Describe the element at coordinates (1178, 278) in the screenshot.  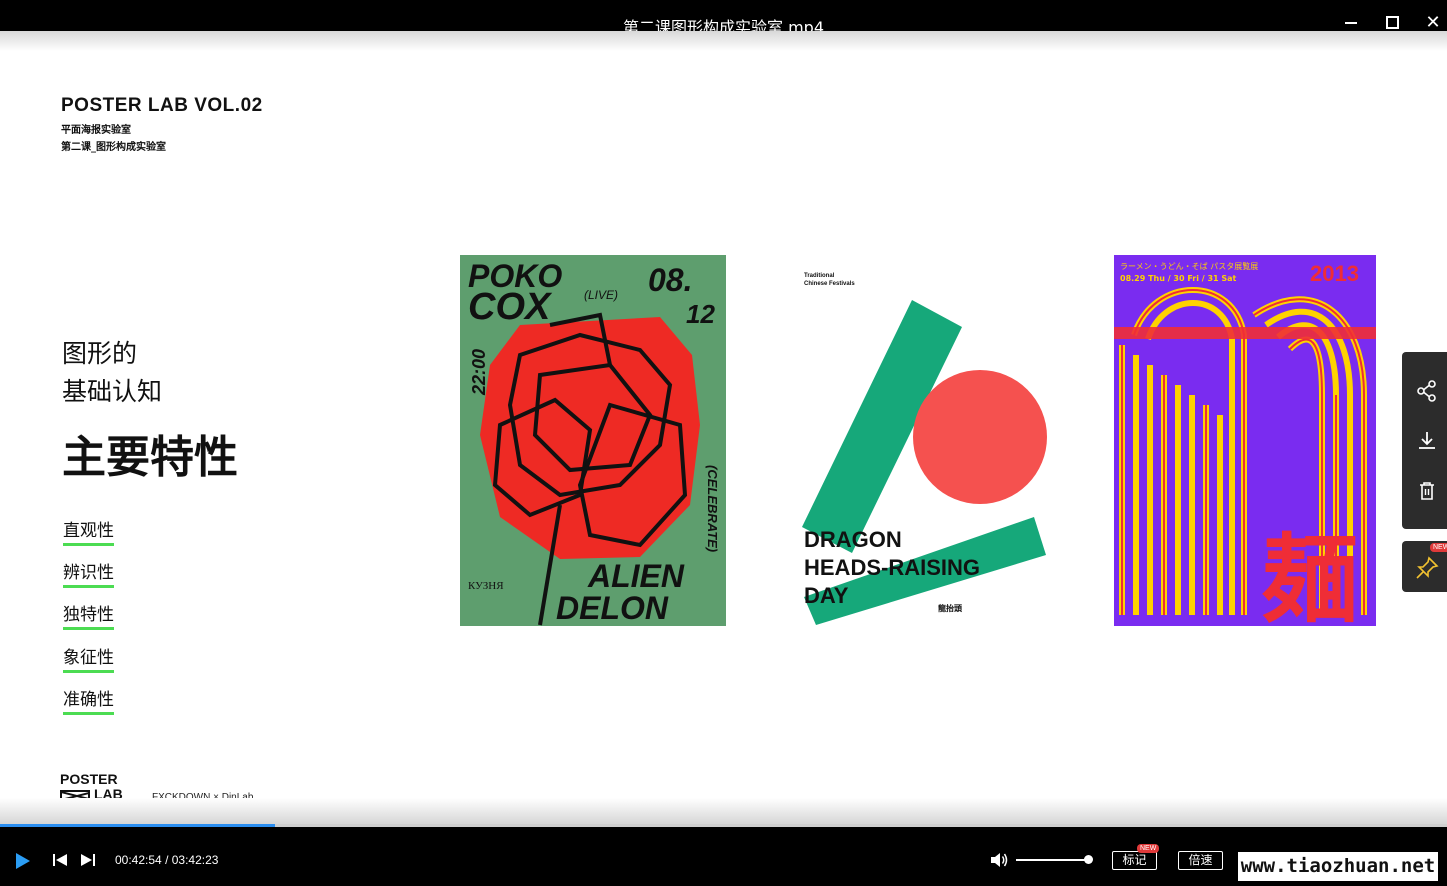
I see `poster3-dates: 08.29 Thu / 30 Fri / 31 Sat` at that location.